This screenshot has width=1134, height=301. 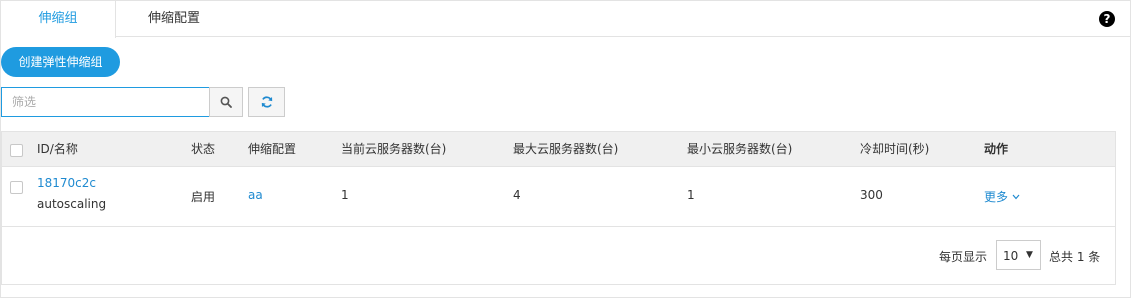 I want to click on filter-input, so click(x=105, y=102).